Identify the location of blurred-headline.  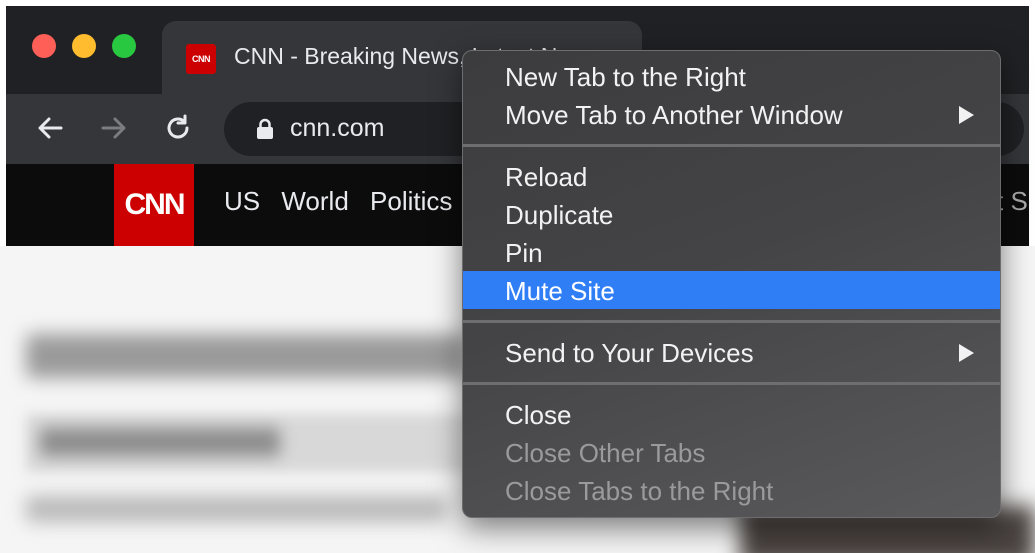
(246, 356).